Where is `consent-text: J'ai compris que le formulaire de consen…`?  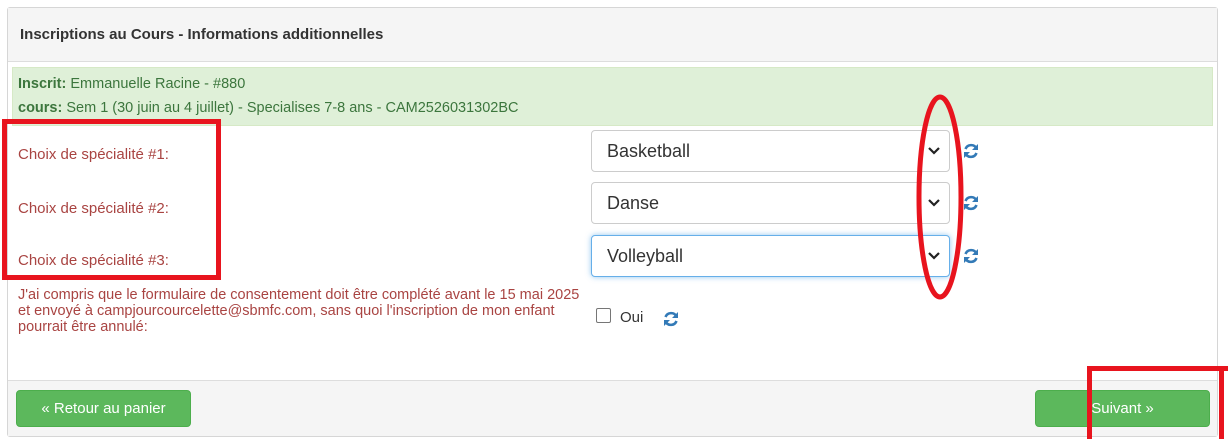
consent-text: J'ai compris que le formulaire de consen… is located at coordinates (299, 311).